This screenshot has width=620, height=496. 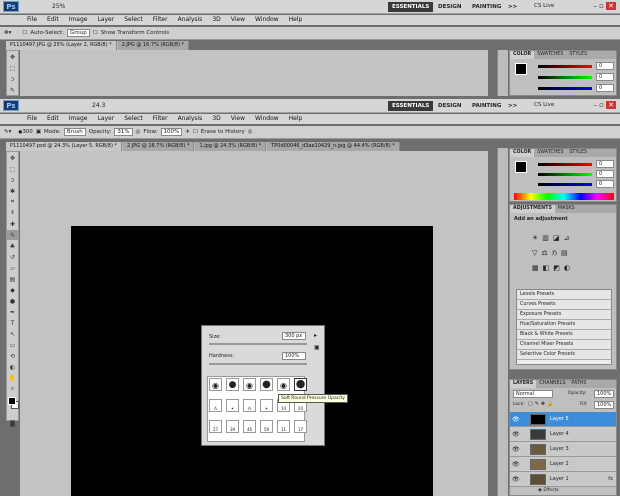 What do you see at coordinates (566, 209) in the screenshot?
I see `tab-masks: MASKS` at bounding box center [566, 209].